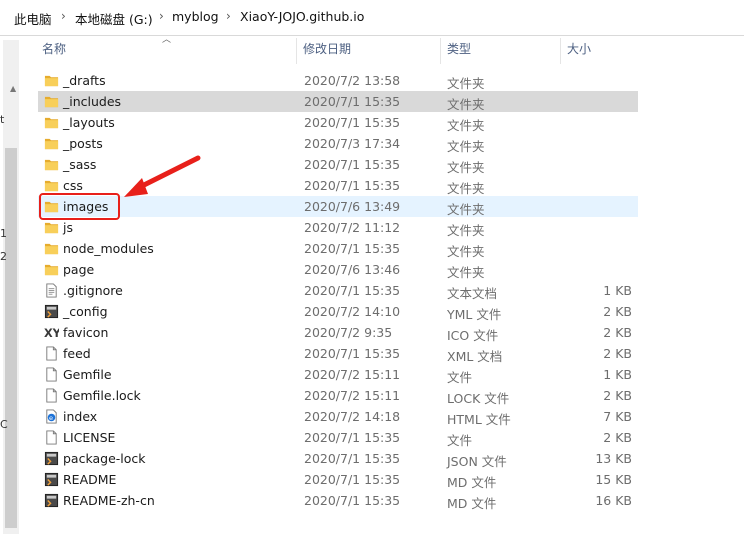 The width and height of the screenshot is (744, 534). What do you see at coordinates (3, 256) in the screenshot?
I see `nav-clipped-text: 2` at bounding box center [3, 256].